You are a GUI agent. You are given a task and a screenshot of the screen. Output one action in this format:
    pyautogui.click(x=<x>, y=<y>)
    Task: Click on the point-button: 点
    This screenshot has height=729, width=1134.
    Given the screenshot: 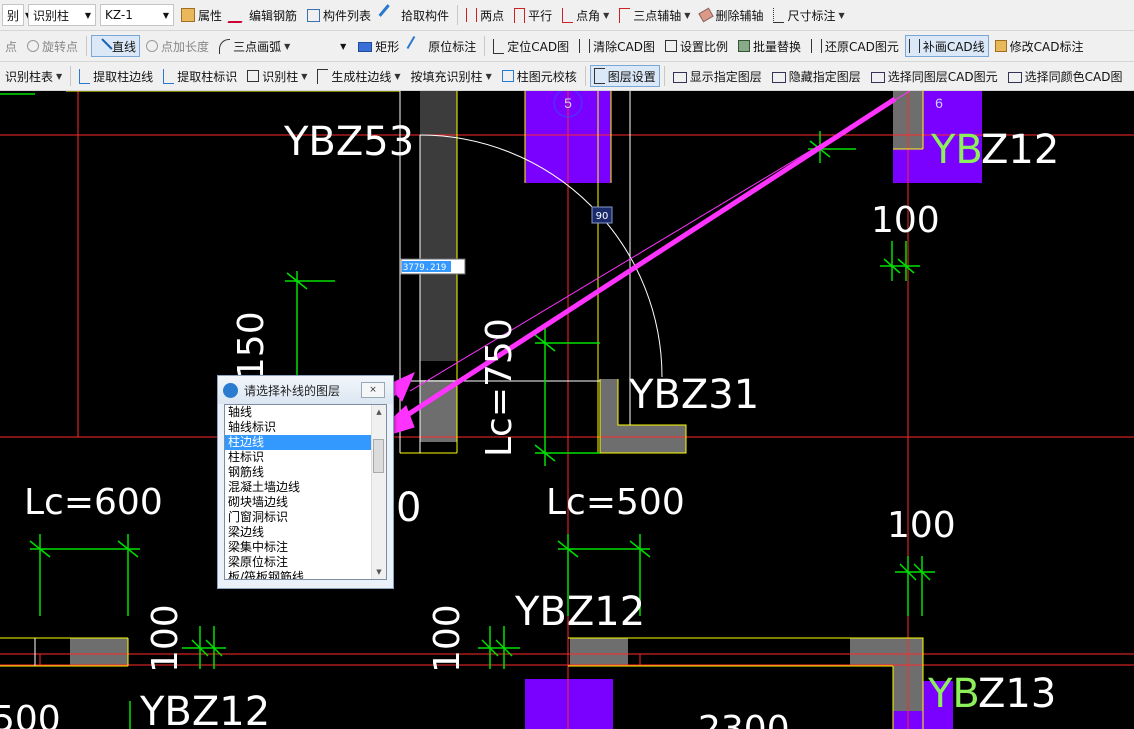 What is the action you would take?
    pyautogui.click(x=11, y=46)
    